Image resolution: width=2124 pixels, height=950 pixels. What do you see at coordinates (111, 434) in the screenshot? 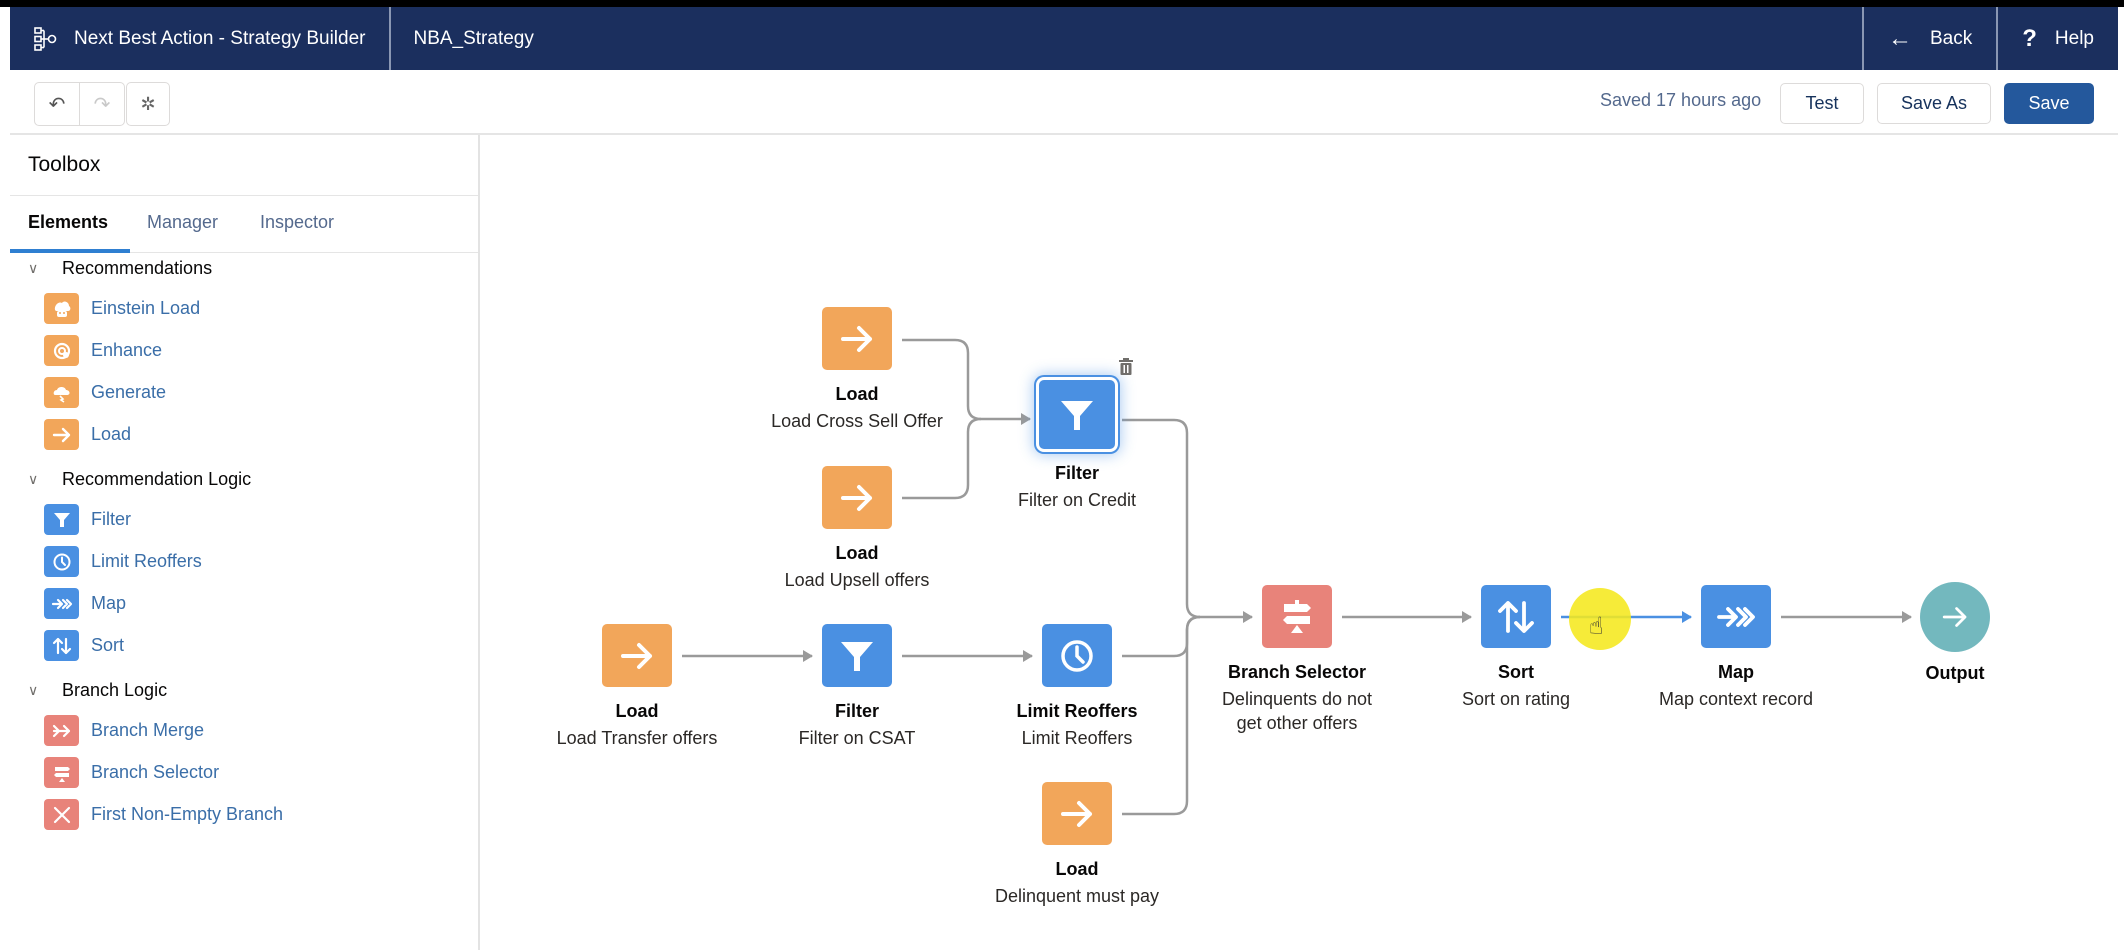
I see `item-label: Load` at bounding box center [111, 434].